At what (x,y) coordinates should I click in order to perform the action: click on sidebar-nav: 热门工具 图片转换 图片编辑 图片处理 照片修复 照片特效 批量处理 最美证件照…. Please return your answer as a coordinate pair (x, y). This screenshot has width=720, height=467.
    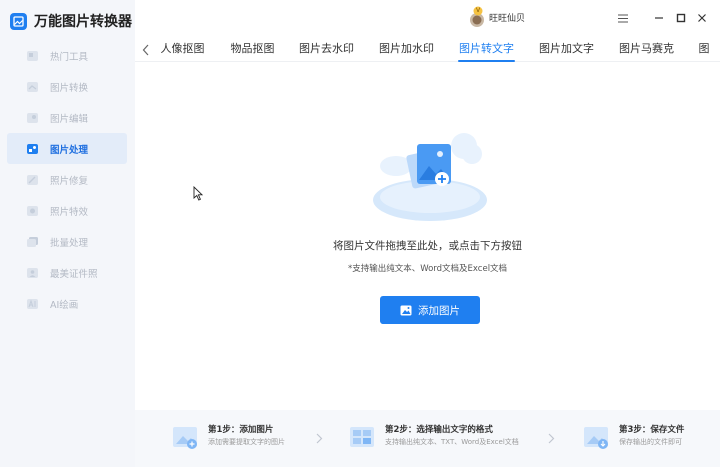
    Looking at the image, I should click on (67, 179).